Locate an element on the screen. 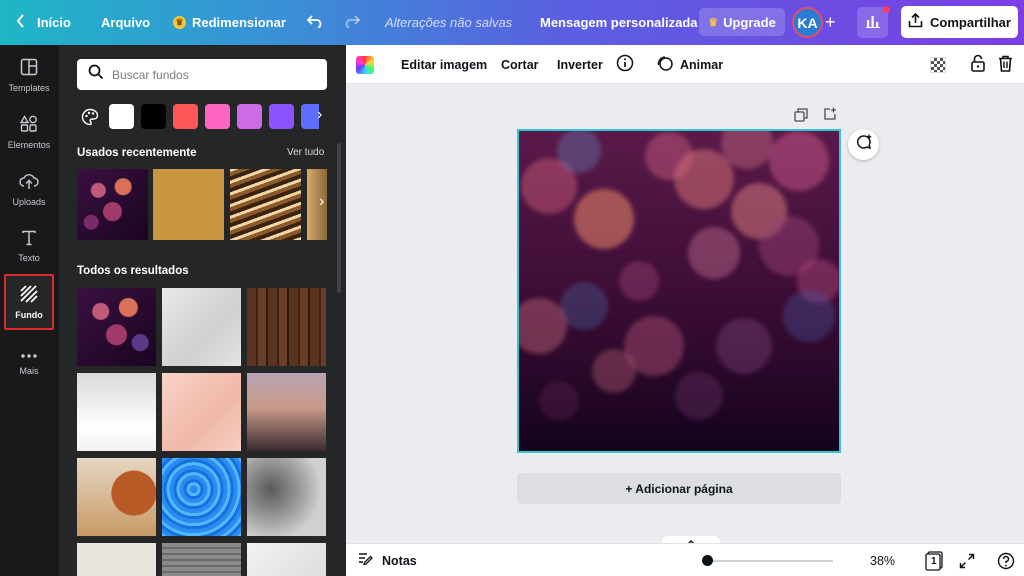 This screenshot has height=576, width=1024. page-count-button: 1 is located at coordinates (934, 561).